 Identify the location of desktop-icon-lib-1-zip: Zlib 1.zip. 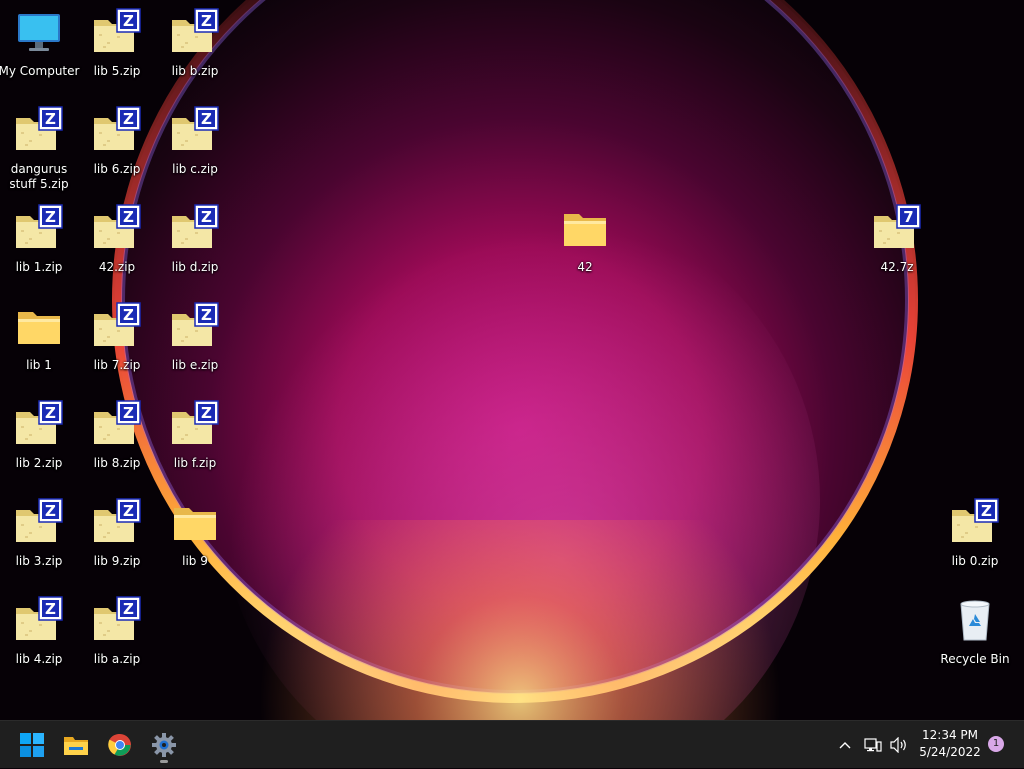
(39, 245).